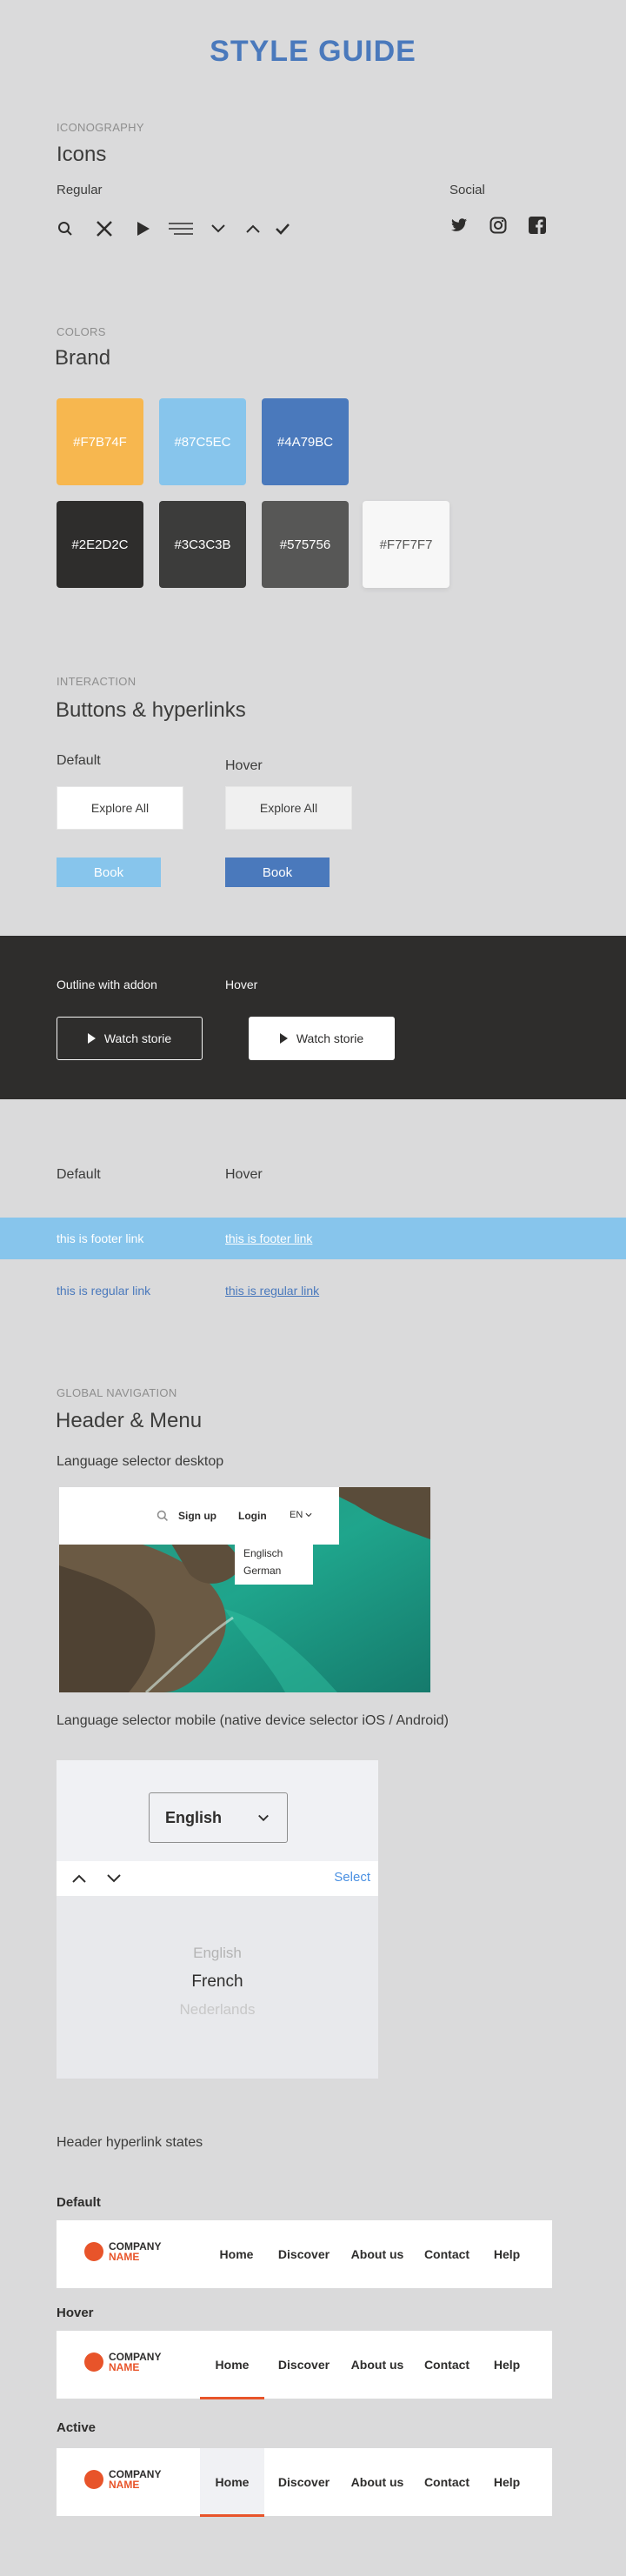  What do you see at coordinates (232, 2398) in the screenshot?
I see `hover-underline` at bounding box center [232, 2398].